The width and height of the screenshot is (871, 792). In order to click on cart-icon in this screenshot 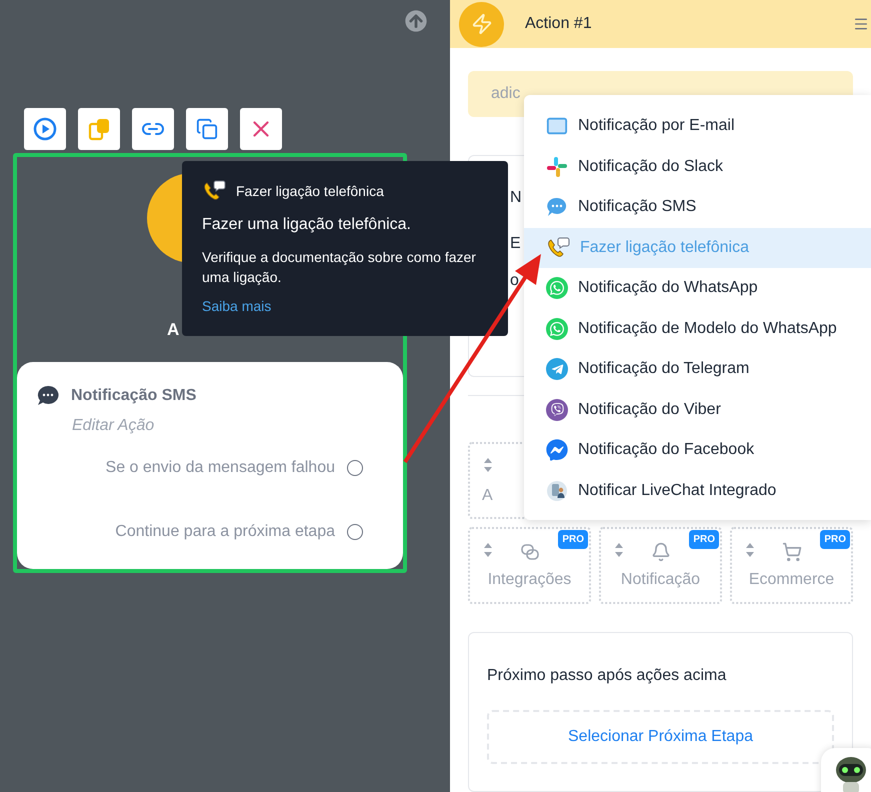, I will do `click(792, 552)`.